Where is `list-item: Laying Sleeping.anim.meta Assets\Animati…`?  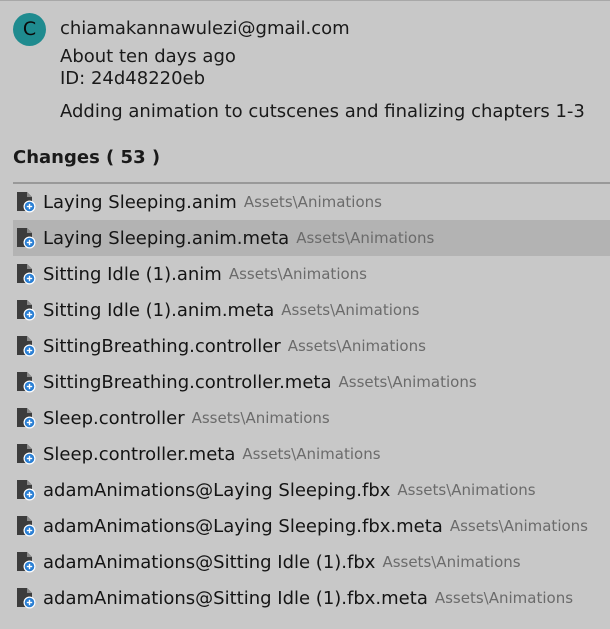 list-item: Laying Sleeping.anim.meta Assets\Animati… is located at coordinates (311, 238).